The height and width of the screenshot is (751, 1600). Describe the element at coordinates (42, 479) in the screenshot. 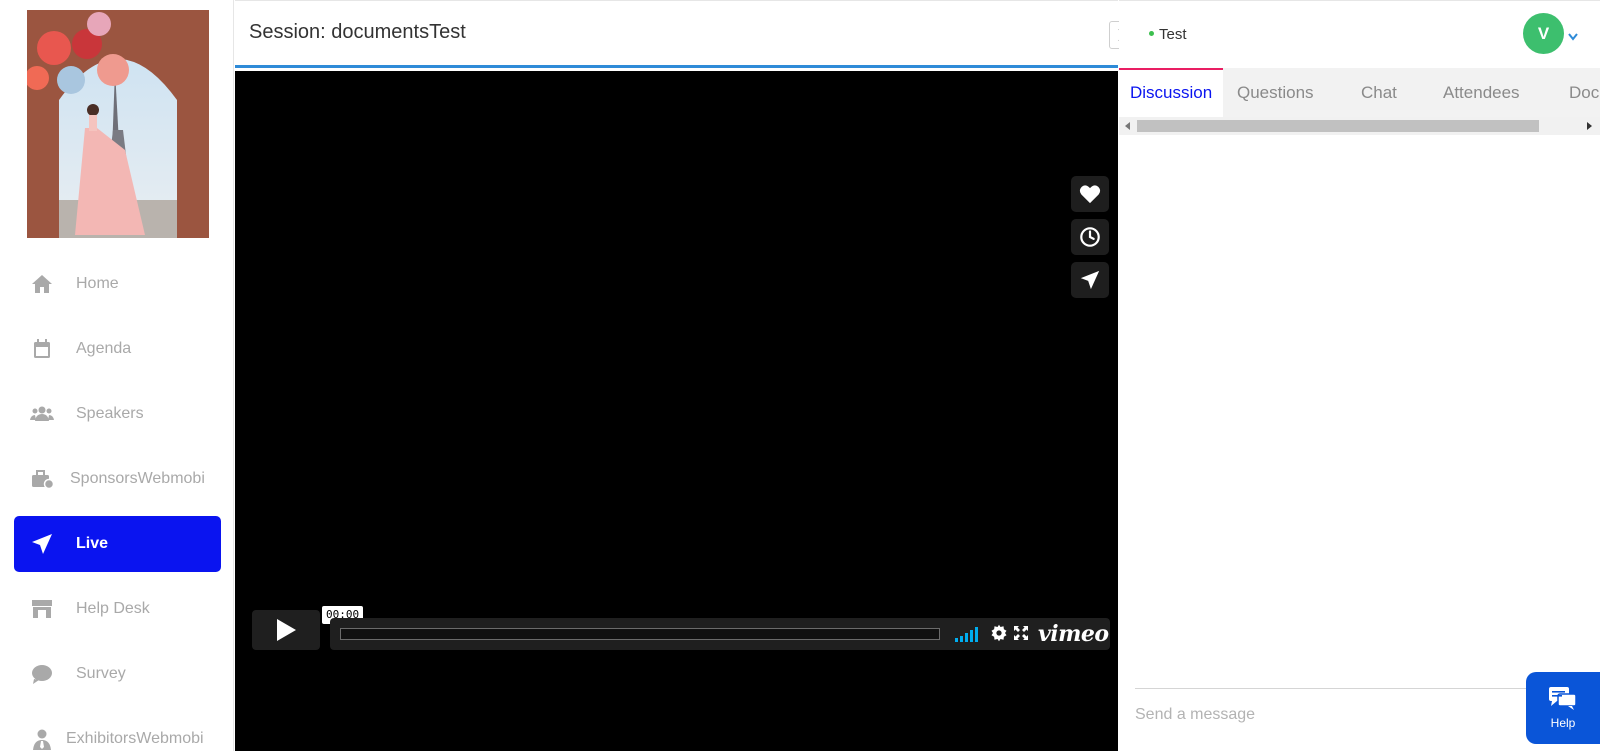

I see `briefcase-icon` at that location.